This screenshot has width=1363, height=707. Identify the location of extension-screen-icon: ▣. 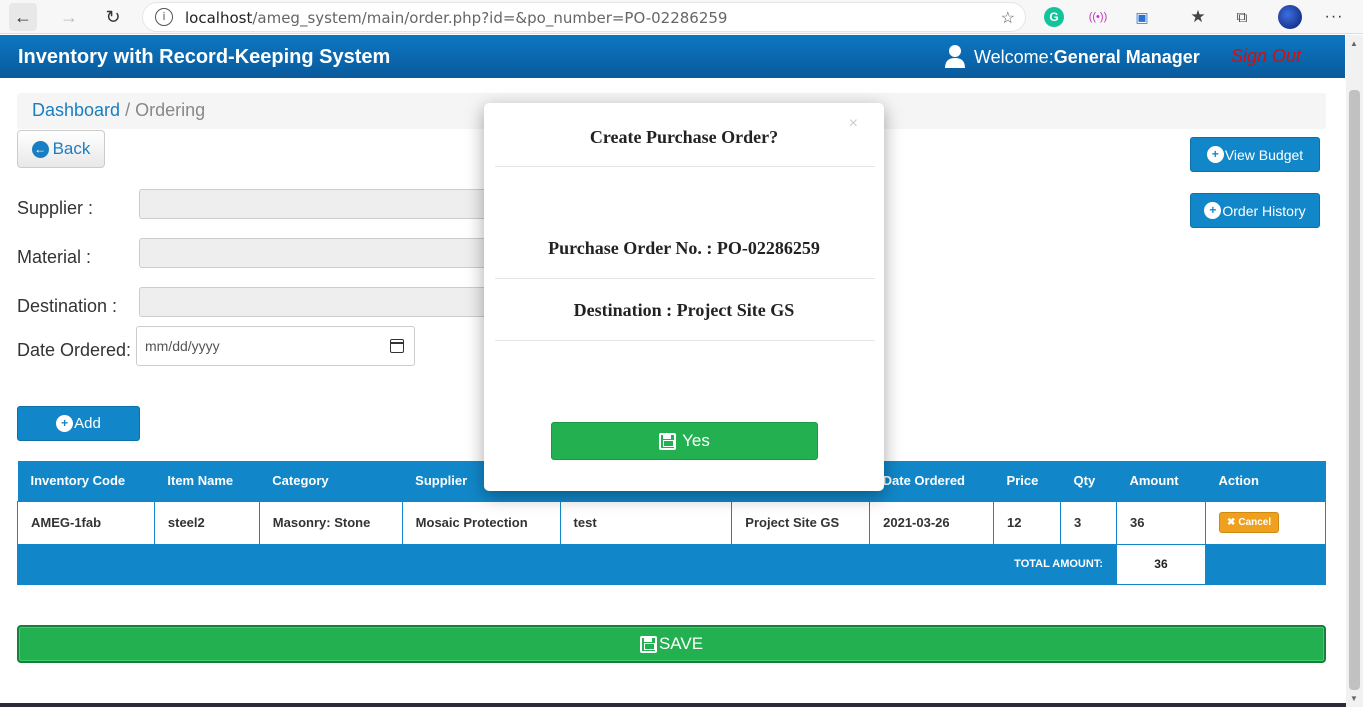
(1142, 17).